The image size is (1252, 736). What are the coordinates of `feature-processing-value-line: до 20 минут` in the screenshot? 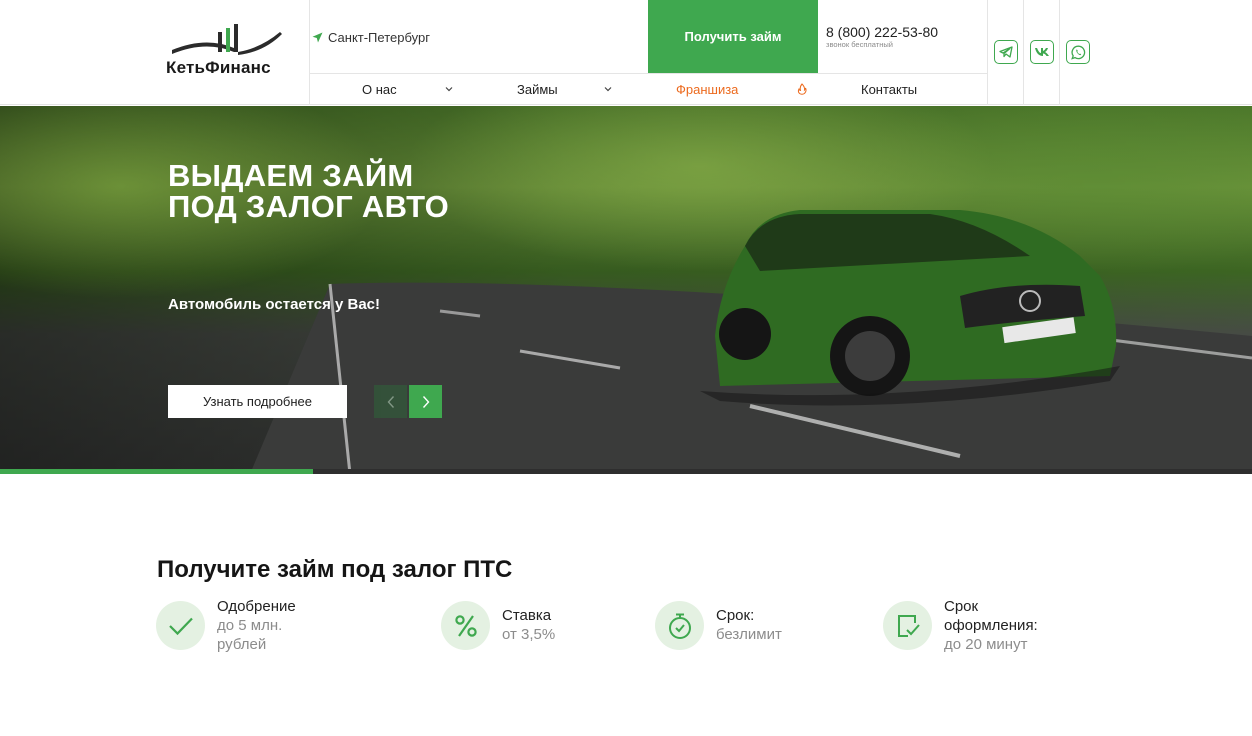 It's located at (986, 644).